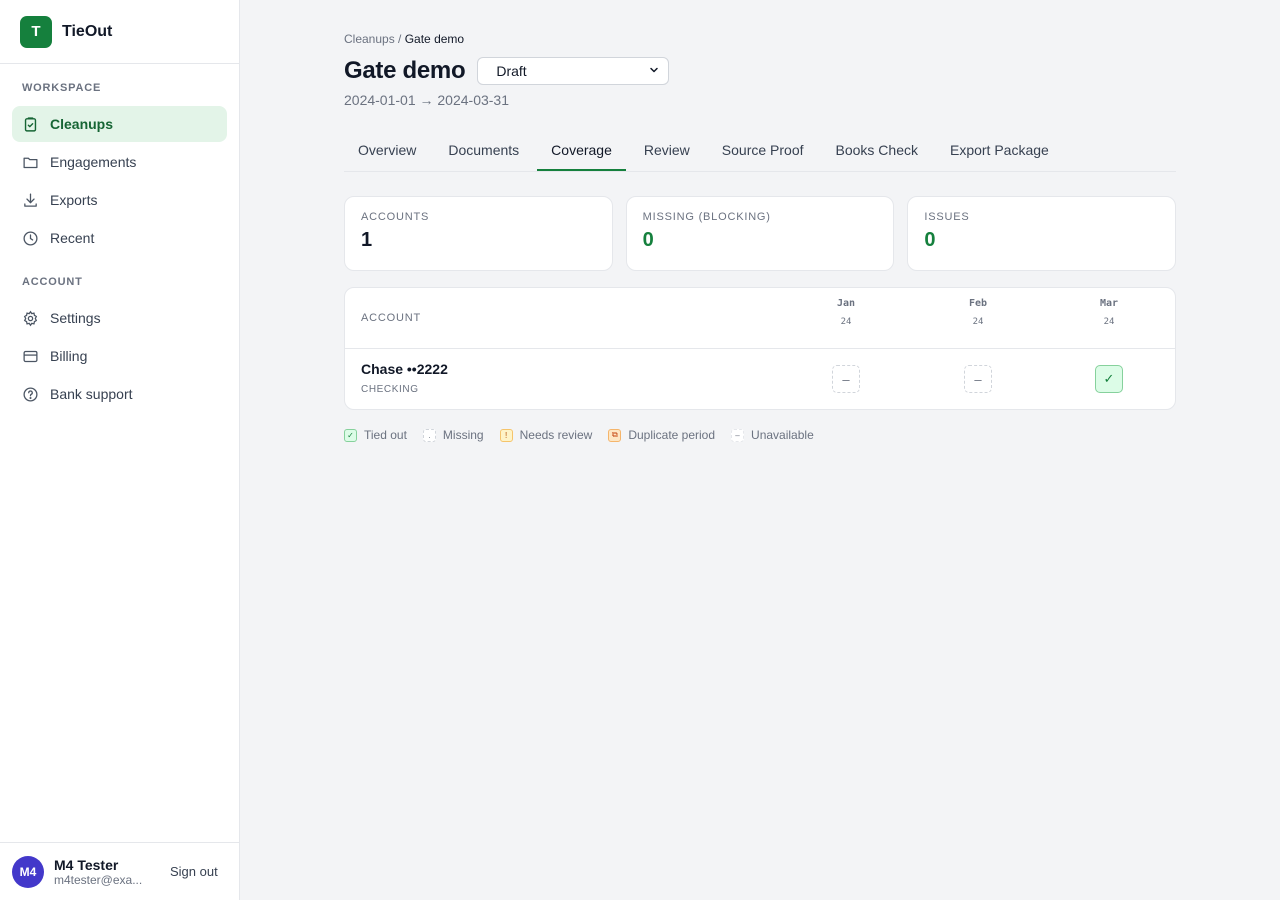  What do you see at coordinates (1109, 312) in the screenshot?
I see `column-header-month: Mar 24` at bounding box center [1109, 312].